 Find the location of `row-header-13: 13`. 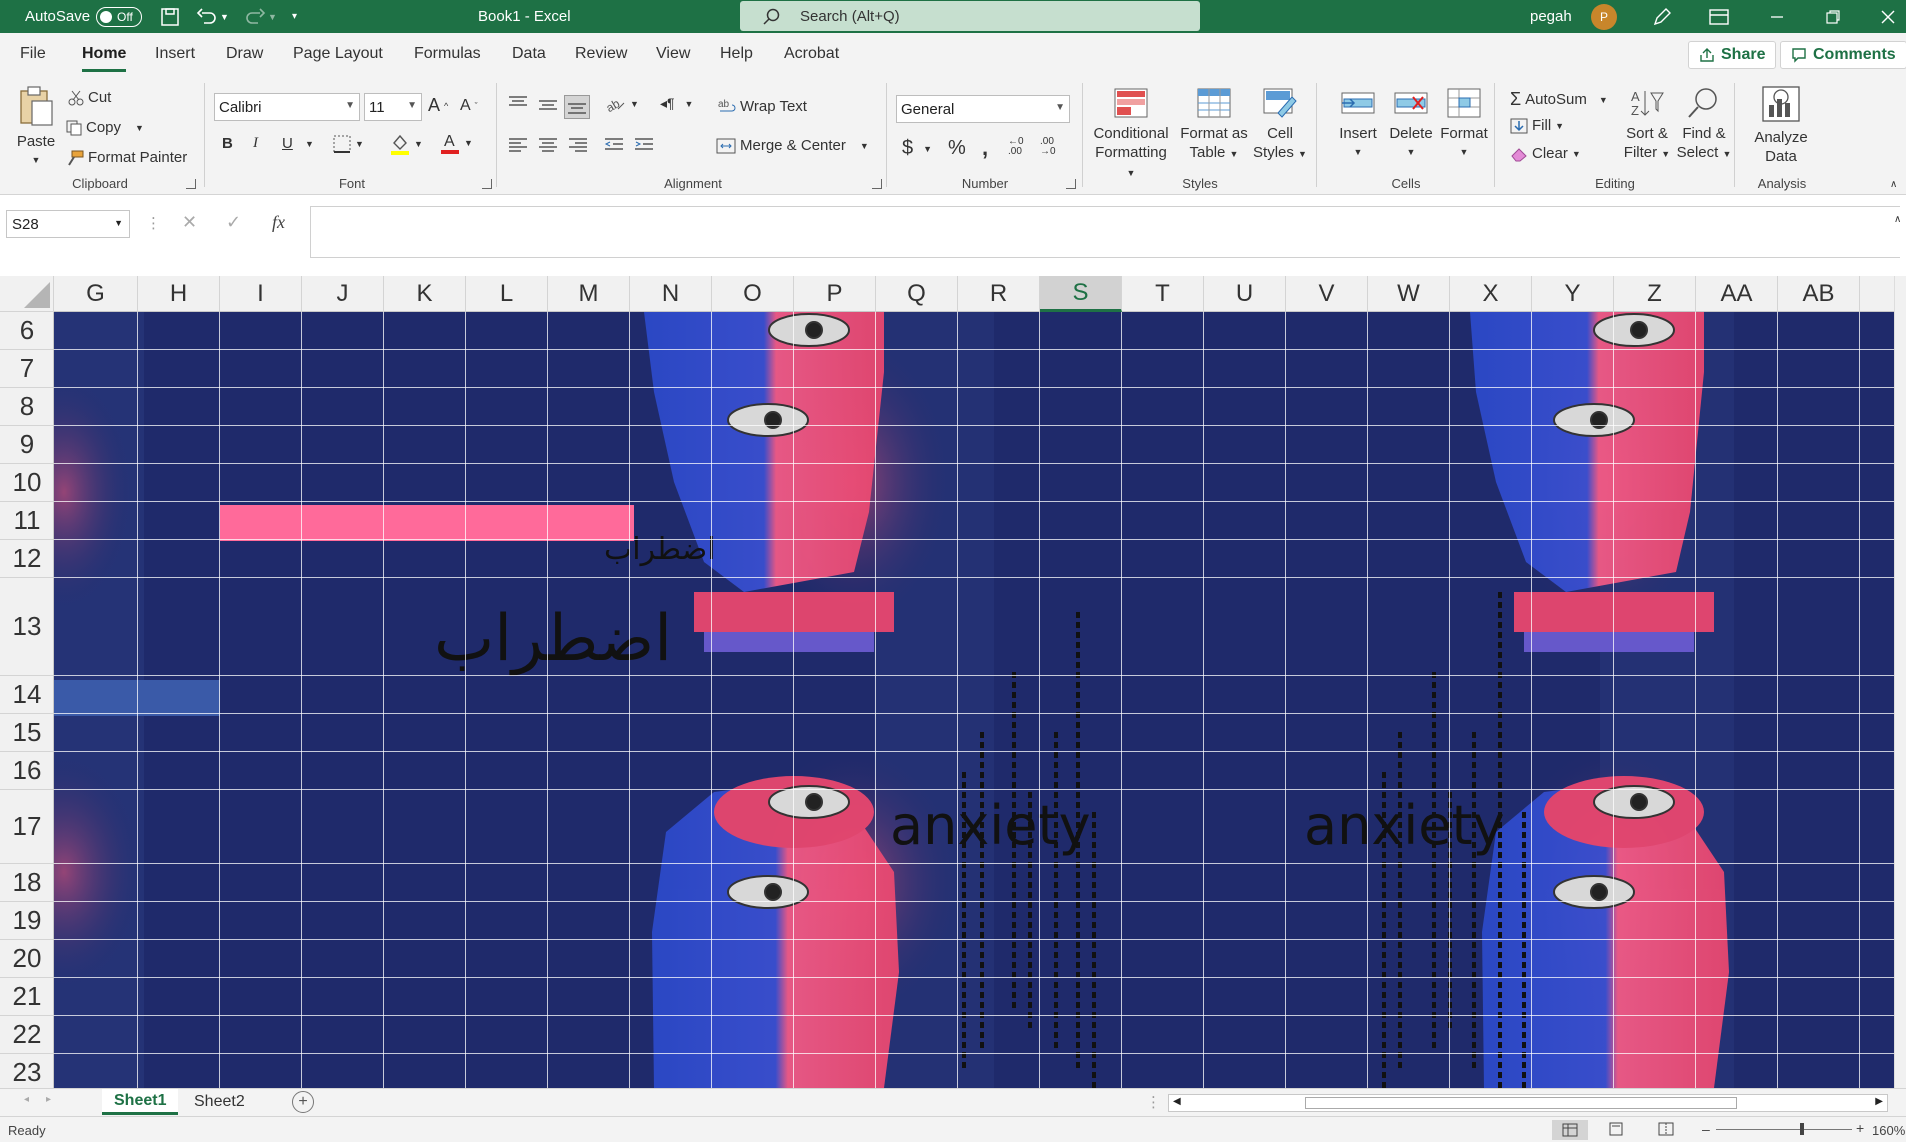

row-header-13: 13 is located at coordinates (27, 627).